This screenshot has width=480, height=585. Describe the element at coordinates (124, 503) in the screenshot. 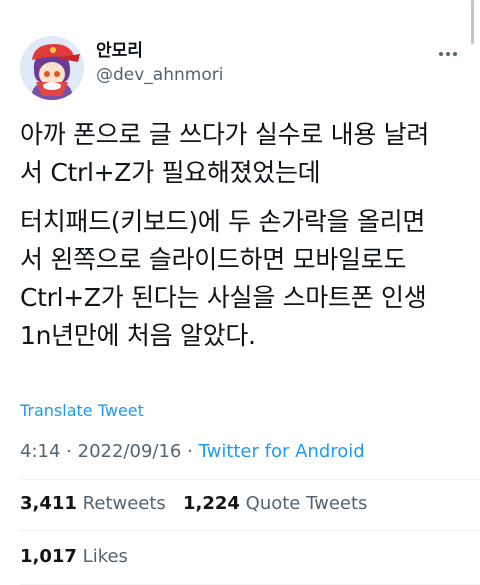

I see `retweets-label: Retweets` at that location.